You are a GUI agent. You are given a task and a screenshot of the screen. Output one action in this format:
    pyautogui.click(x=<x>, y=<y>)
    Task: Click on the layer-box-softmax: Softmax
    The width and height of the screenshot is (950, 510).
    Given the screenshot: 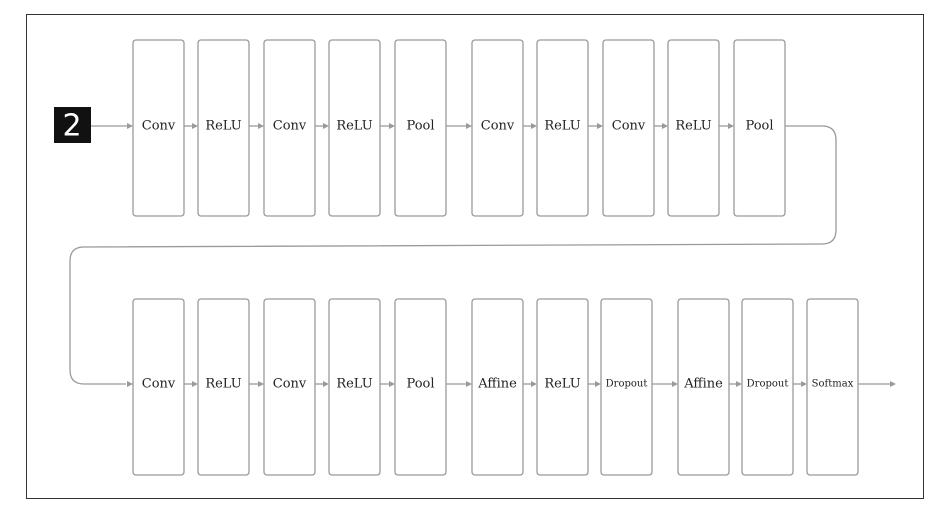 What is the action you would take?
    pyautogui.click(x=832, y=387)
    